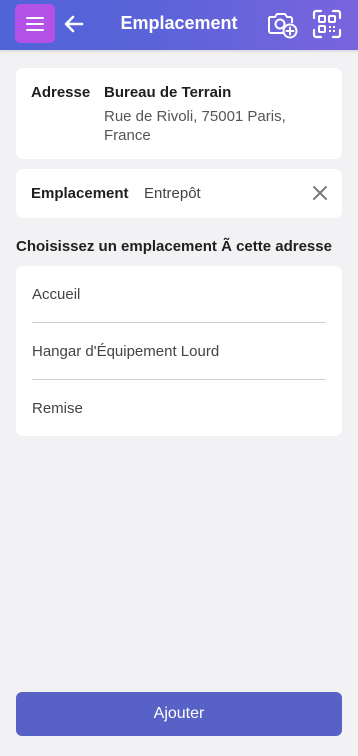  I want to click on qr-scan-button, so click(327, 24).